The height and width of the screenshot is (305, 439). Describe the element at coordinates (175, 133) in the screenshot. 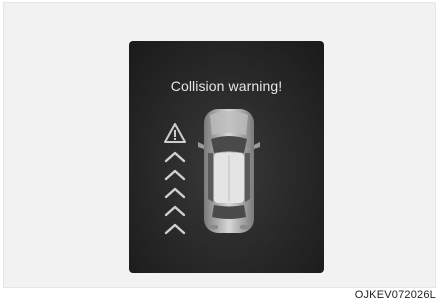

I see `warning-triangle-icon` at that location.